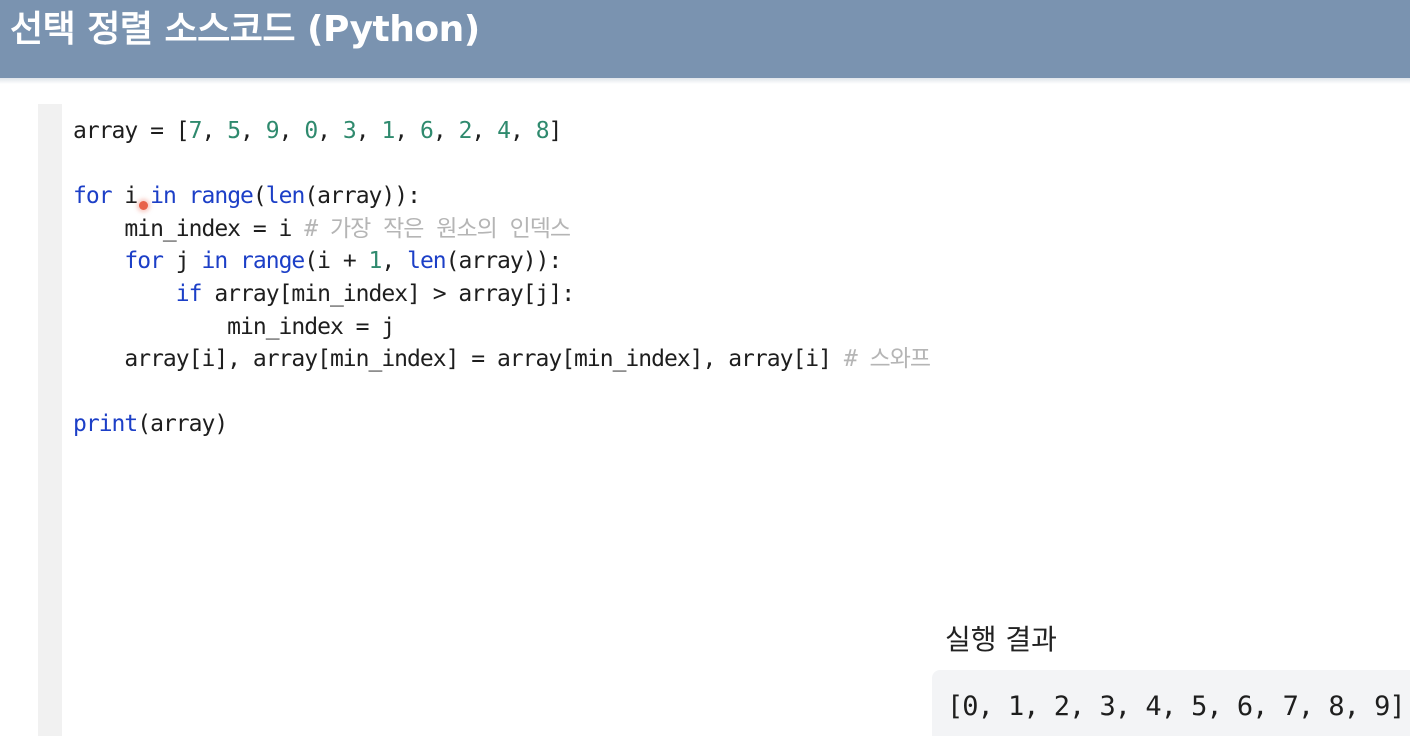  I want to click on code-number: 9, so click(272, 131).